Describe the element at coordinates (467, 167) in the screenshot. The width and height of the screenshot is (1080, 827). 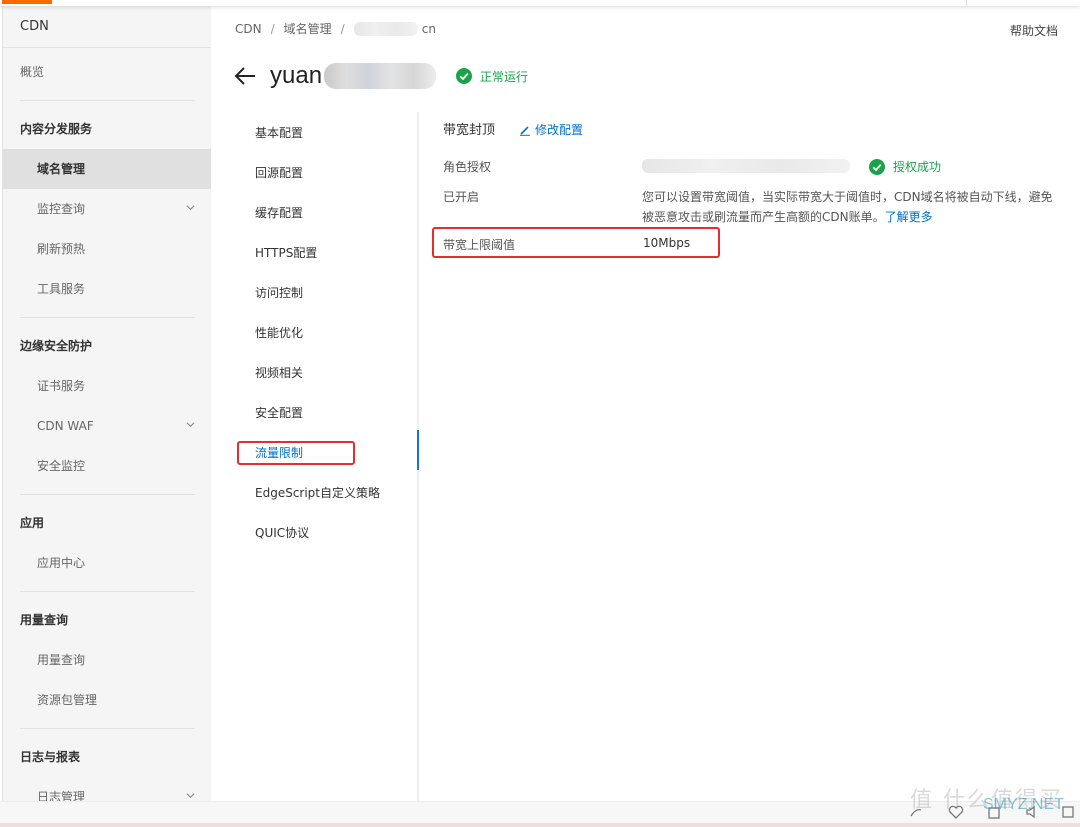
I see `role-auth-label: 角色授权` at that location.